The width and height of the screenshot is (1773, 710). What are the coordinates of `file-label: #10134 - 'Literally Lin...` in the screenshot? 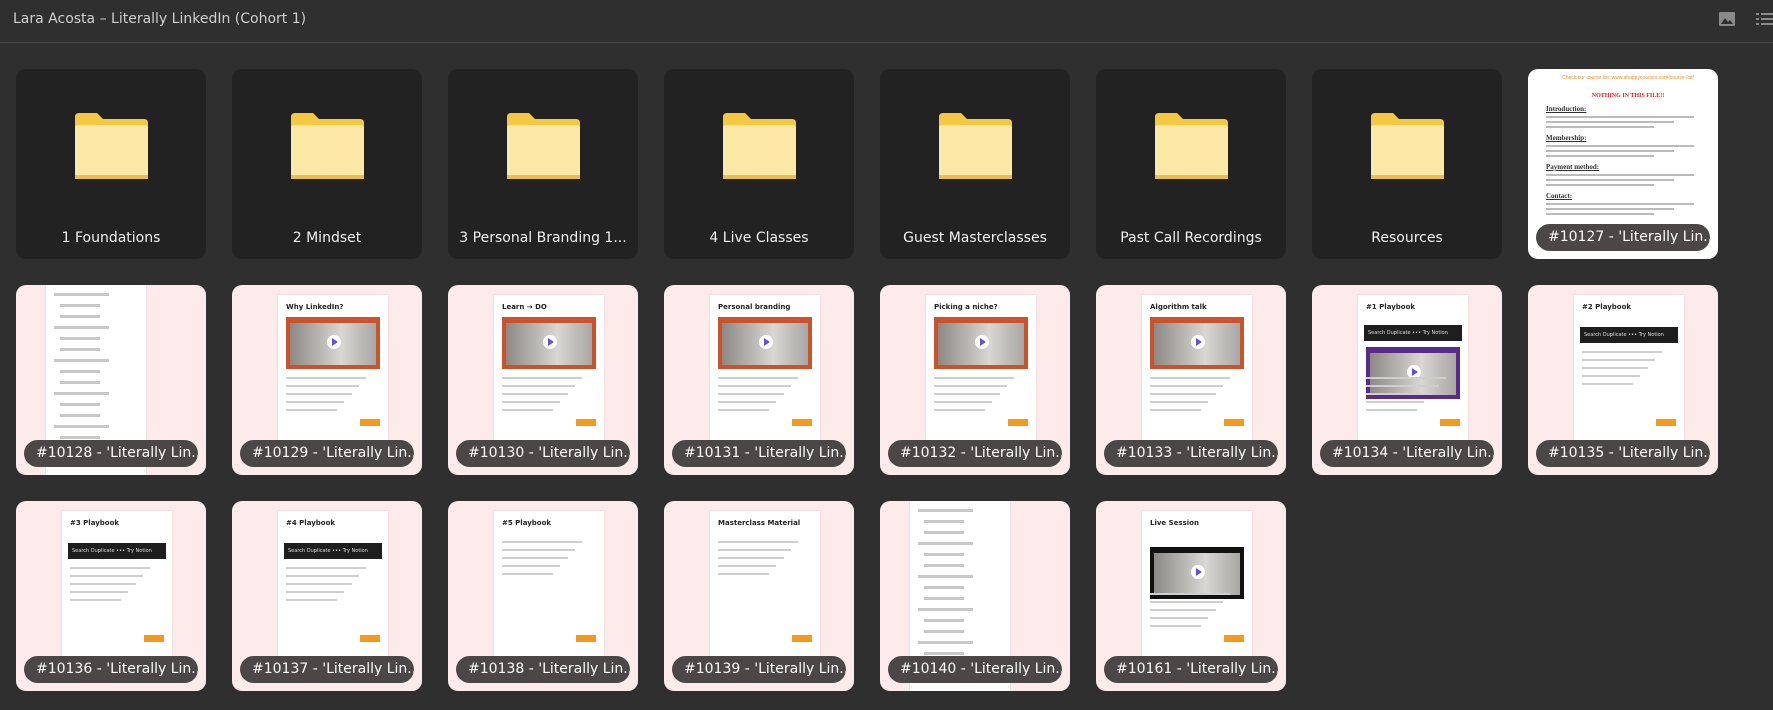 It's located at (1407, 453).